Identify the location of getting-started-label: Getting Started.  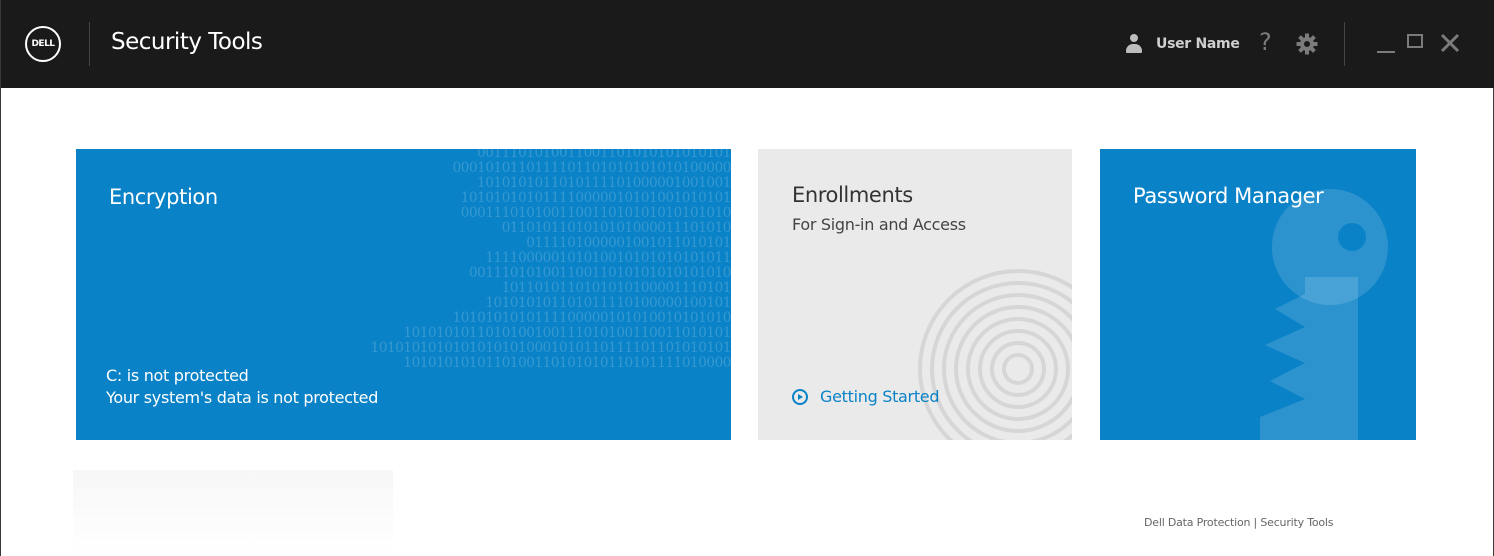
(880, 396).